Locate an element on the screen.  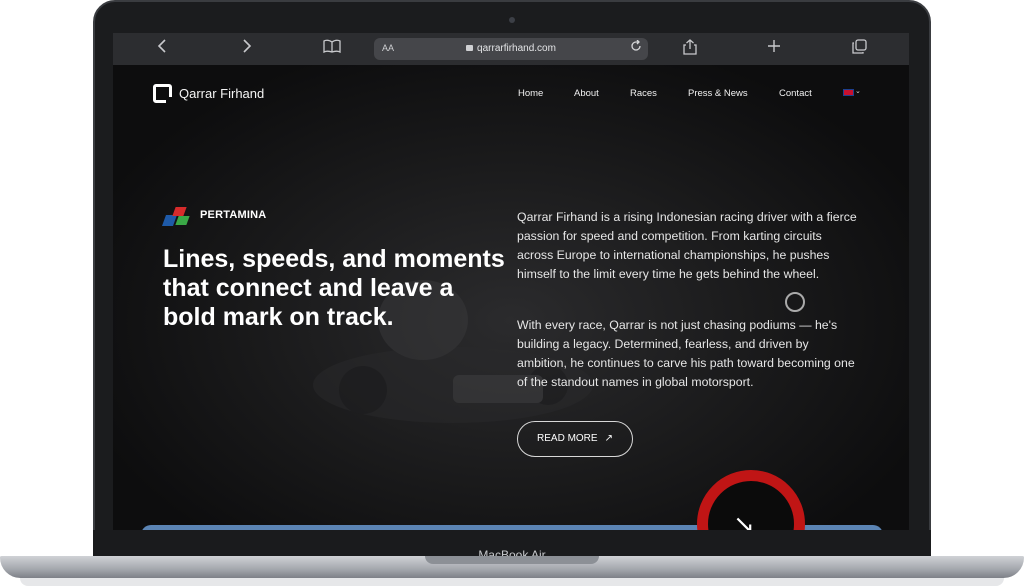
sponsor-name: PERTAMINA is located at coordinates (233, 215).